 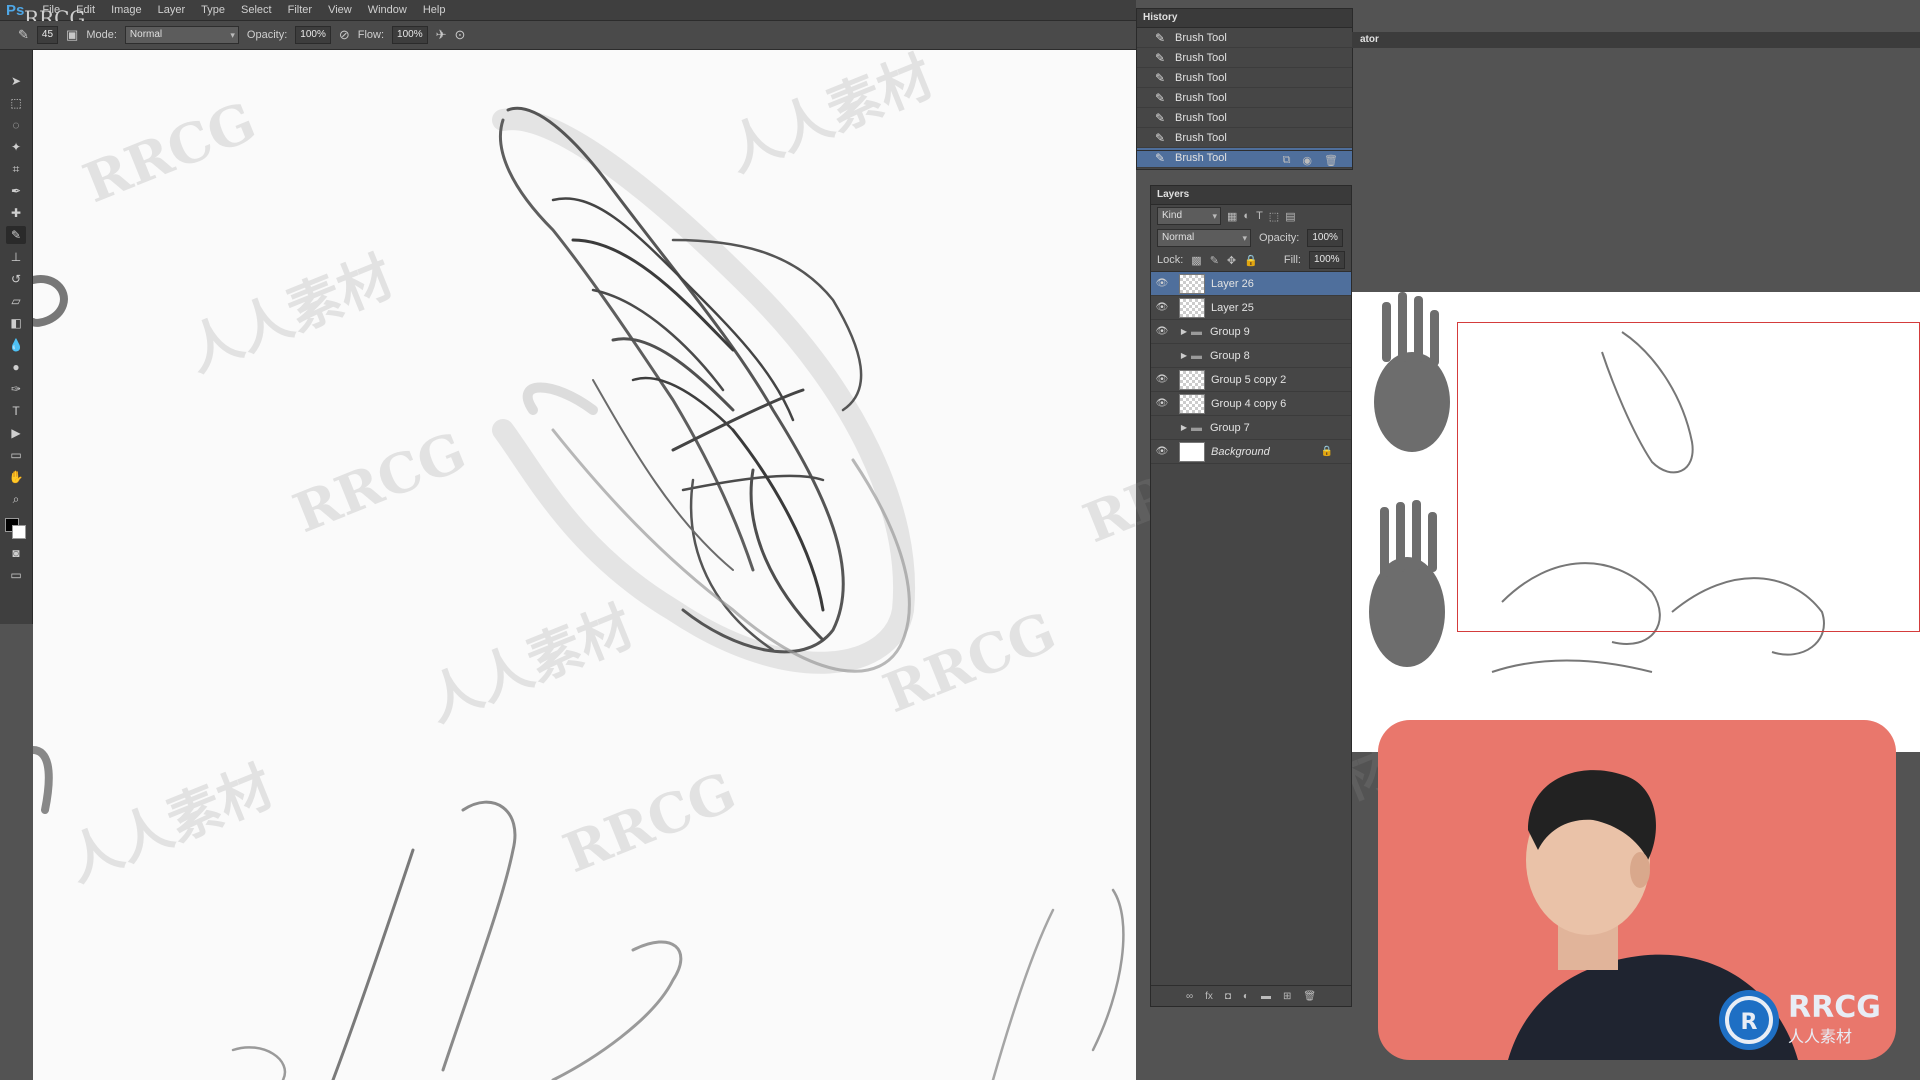 What do you see at coordinates (256, 10) in the screenshot?
I see `menu-select: Select` at bounding box center [256, 10].